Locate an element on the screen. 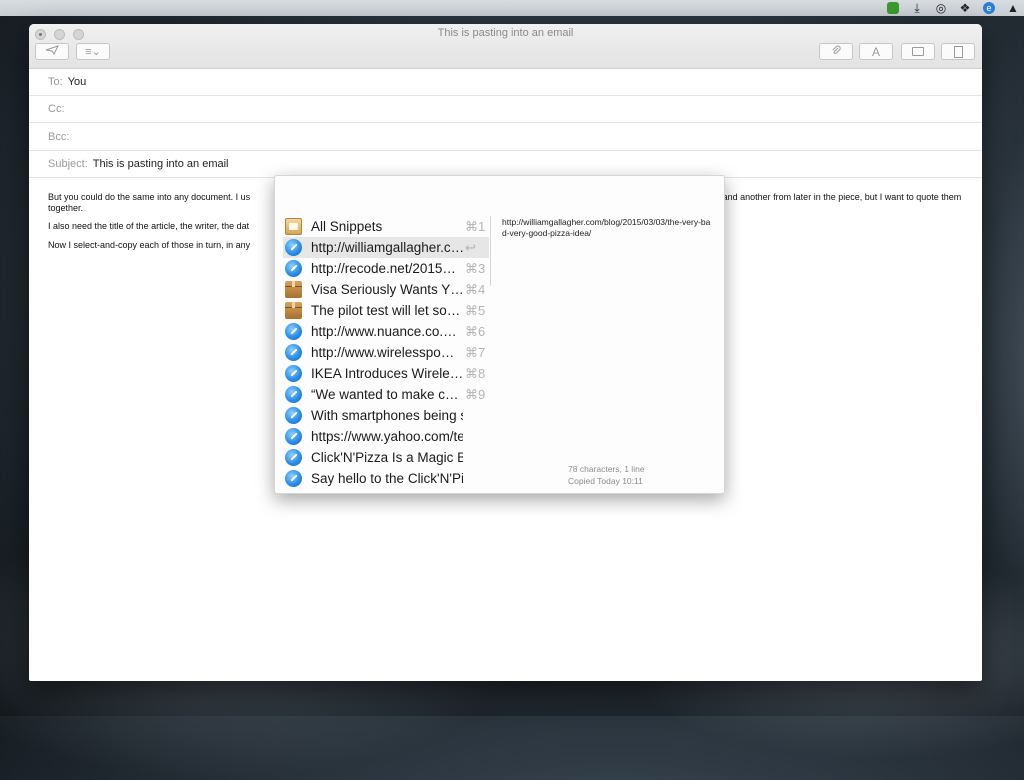  clip-item: http://williamgallagher.c… ↩ is located at coordinates (386, 247).